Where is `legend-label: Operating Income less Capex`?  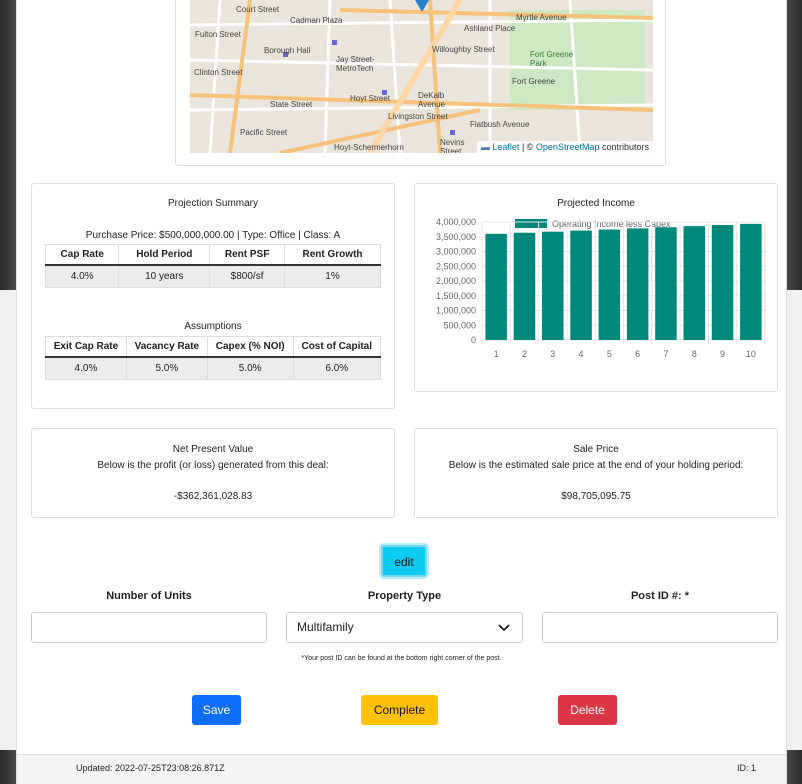
legend-label: Operating Income less Capex is located at coordinates (611, 224).